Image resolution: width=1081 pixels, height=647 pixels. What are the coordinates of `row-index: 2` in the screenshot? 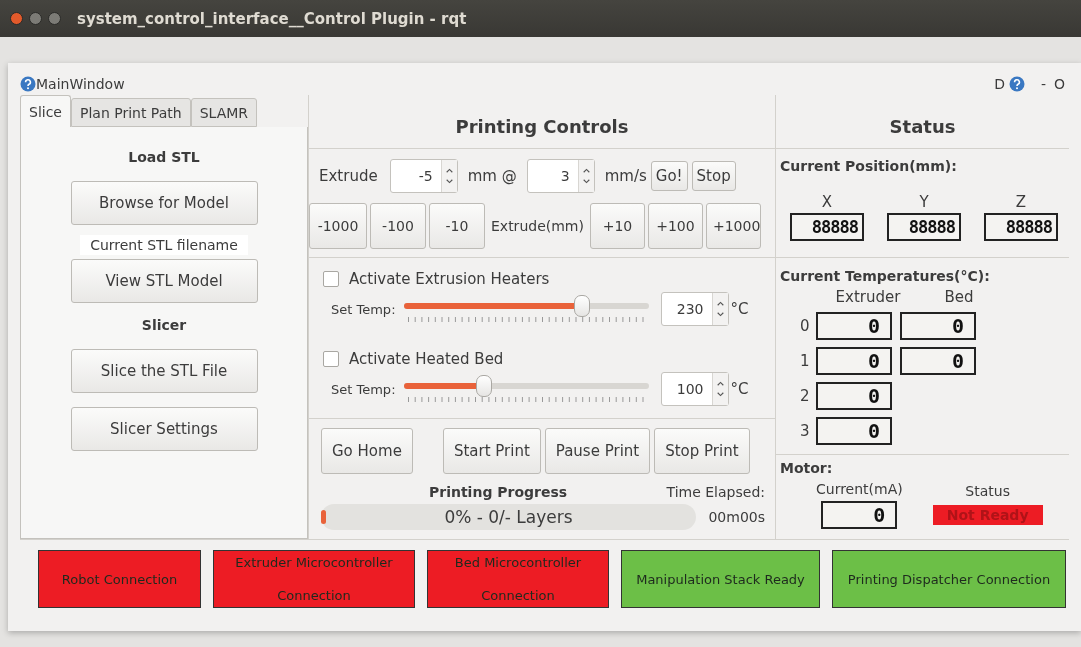 It's located at (804, 395).